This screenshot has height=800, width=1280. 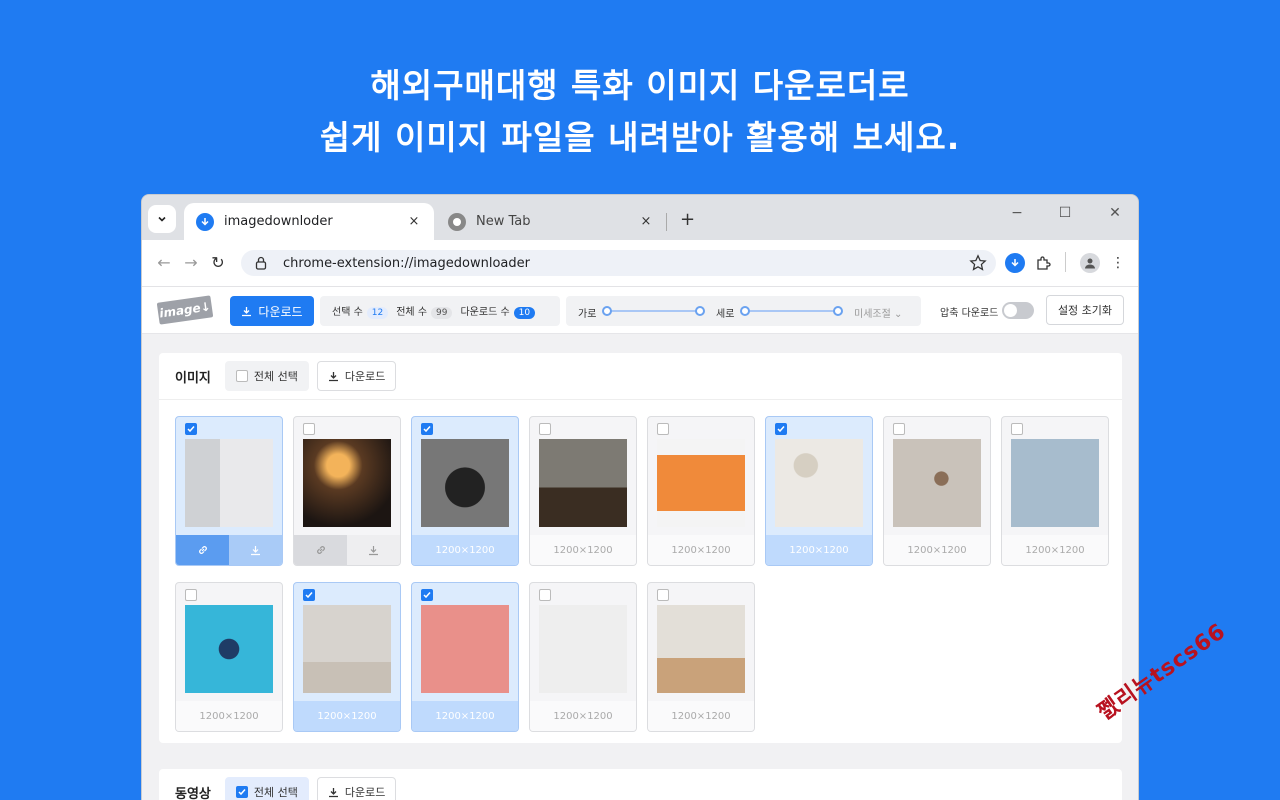 I want to click on tab-imagedownloder: imagedownloder ×, so click(x=309, y=221).